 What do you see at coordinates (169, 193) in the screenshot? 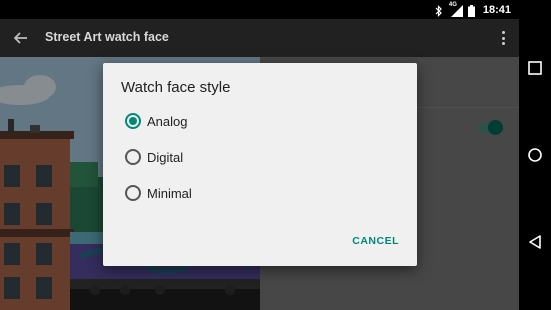
I see `option-label: Minimal` at bounding box center [169, 193].